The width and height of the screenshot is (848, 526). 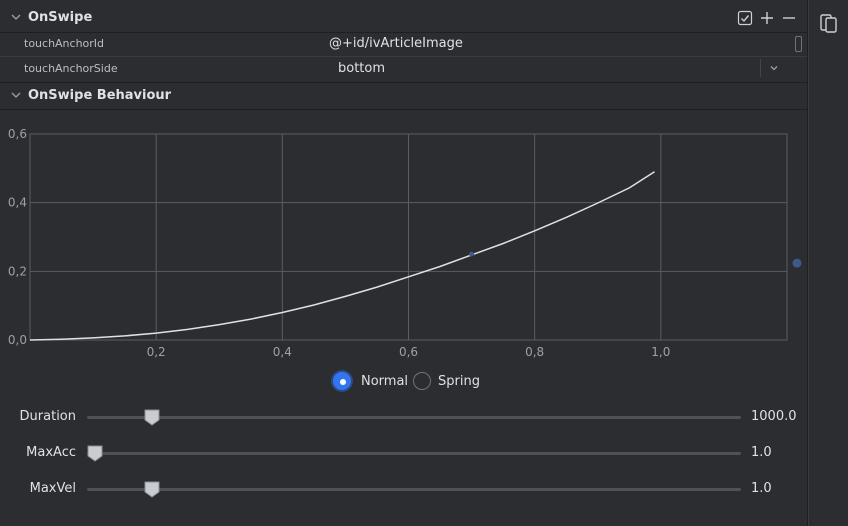 I want to click on slider-label: MaxVel, so click(x=52, y=488).